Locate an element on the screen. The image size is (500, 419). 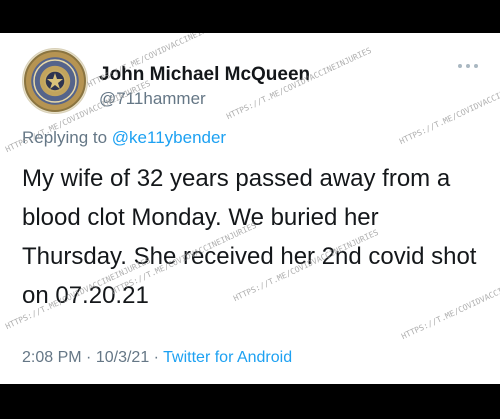
avatar is located at coordinates (55, 81).